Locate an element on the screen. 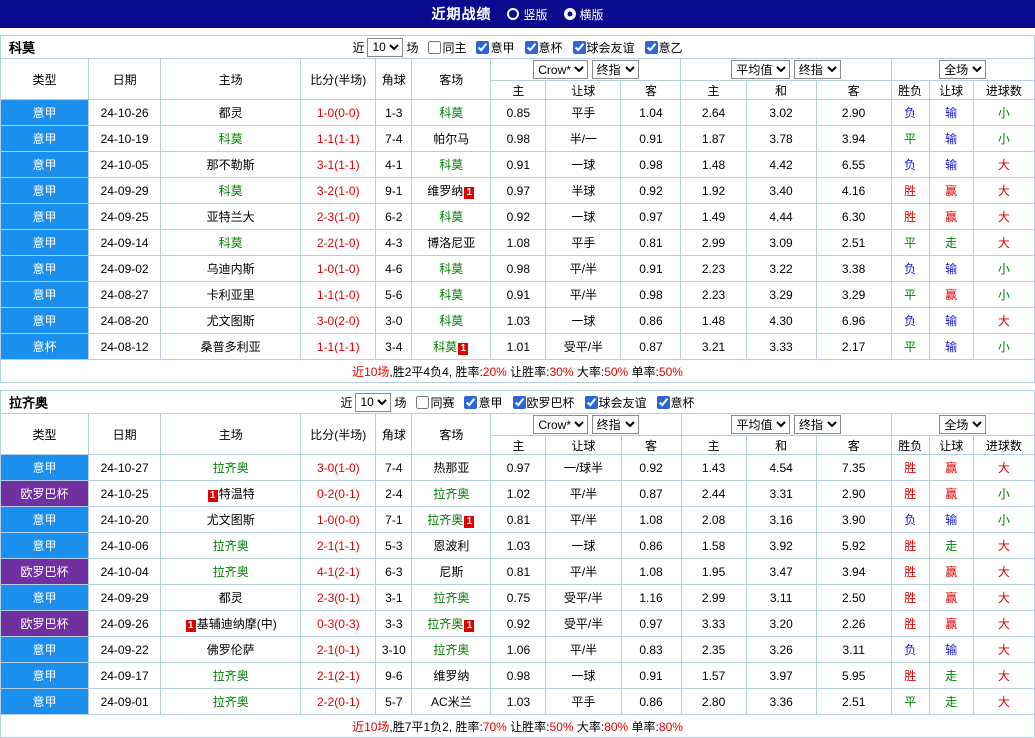 The height and width of the screenshot is (738, 1035). league-filter-checkbox: 同主 is located at coordinates (447, 47).